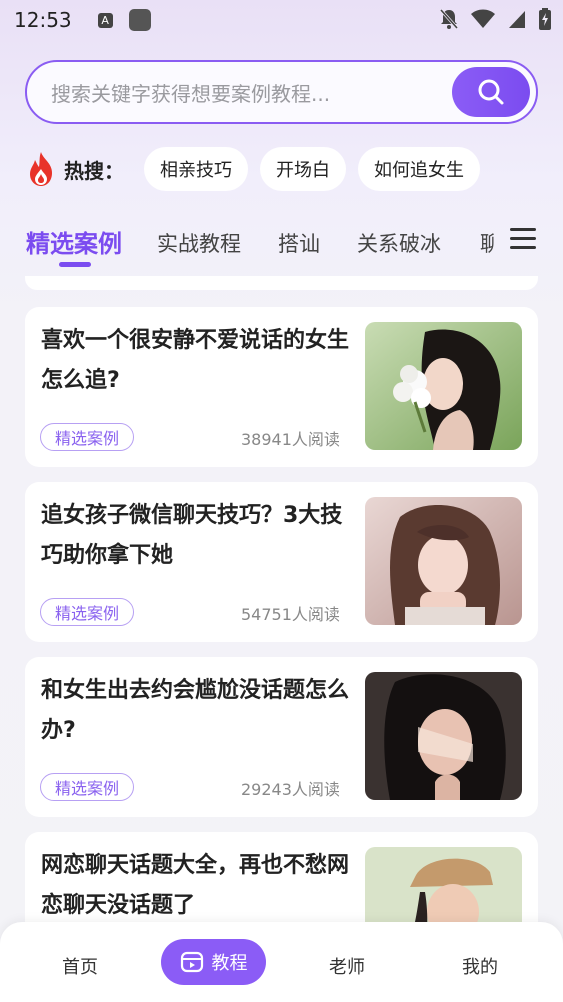 This screenshot has height=1002, width=563. I want to click on category-tabs: 精选案例 实战教程 搭讪 关系破冰 聊, so click(281, 247).